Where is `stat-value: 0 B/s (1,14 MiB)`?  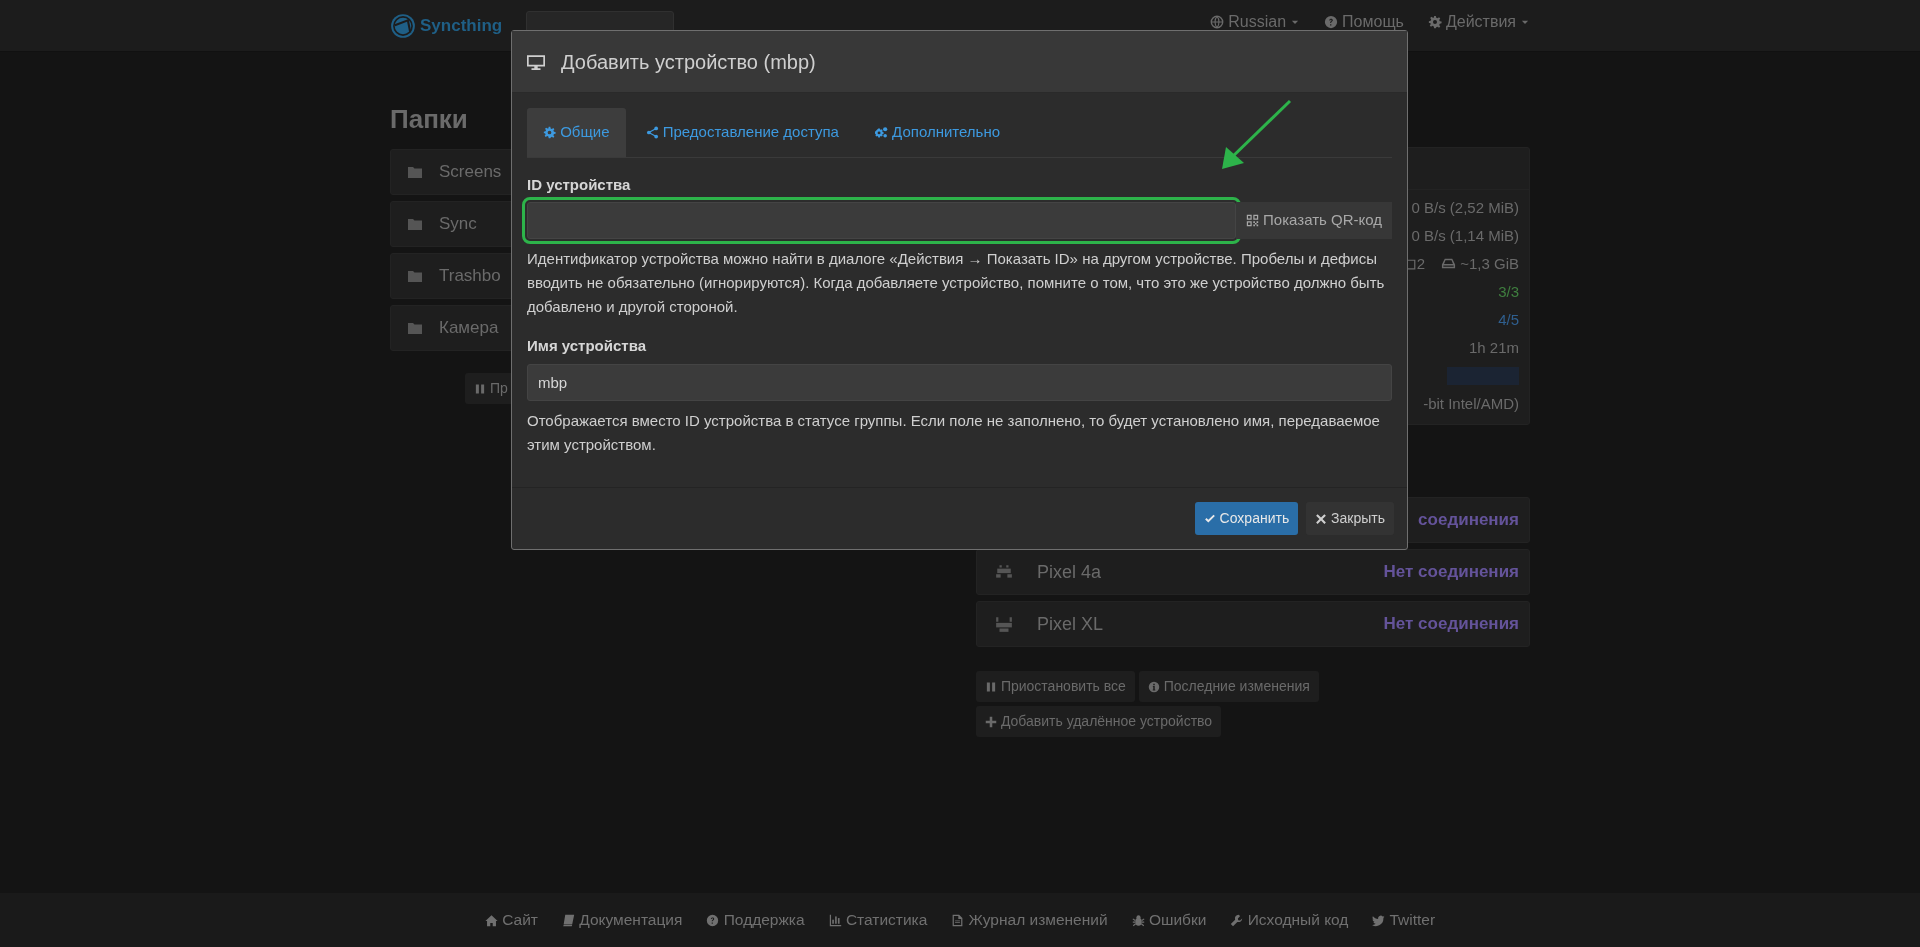 stat-value: 0 B/s (1,14 MiB) is located at coordinates (1465, 235).